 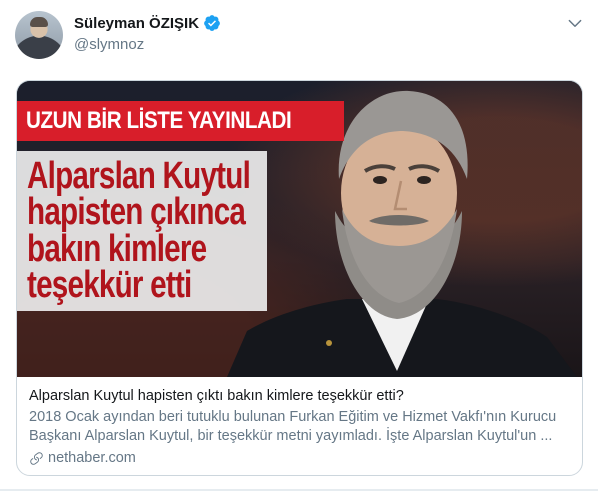 What do you see at coordinates (109, 44) in the screenshot?
I see `author-handle: @slymnoz` at bounding box center [109, 44].